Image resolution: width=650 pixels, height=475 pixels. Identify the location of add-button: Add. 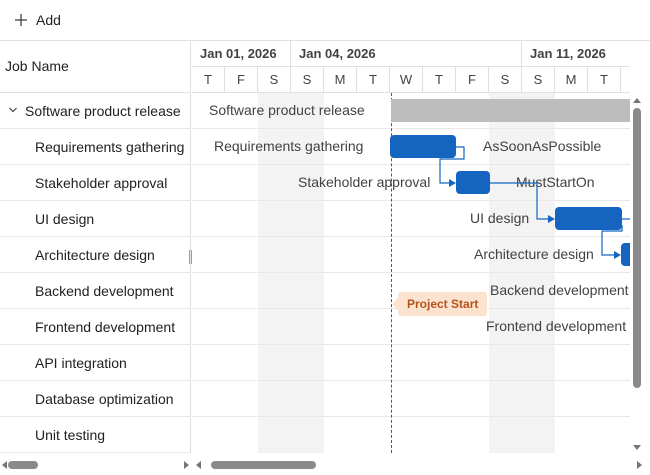
(37, 20).